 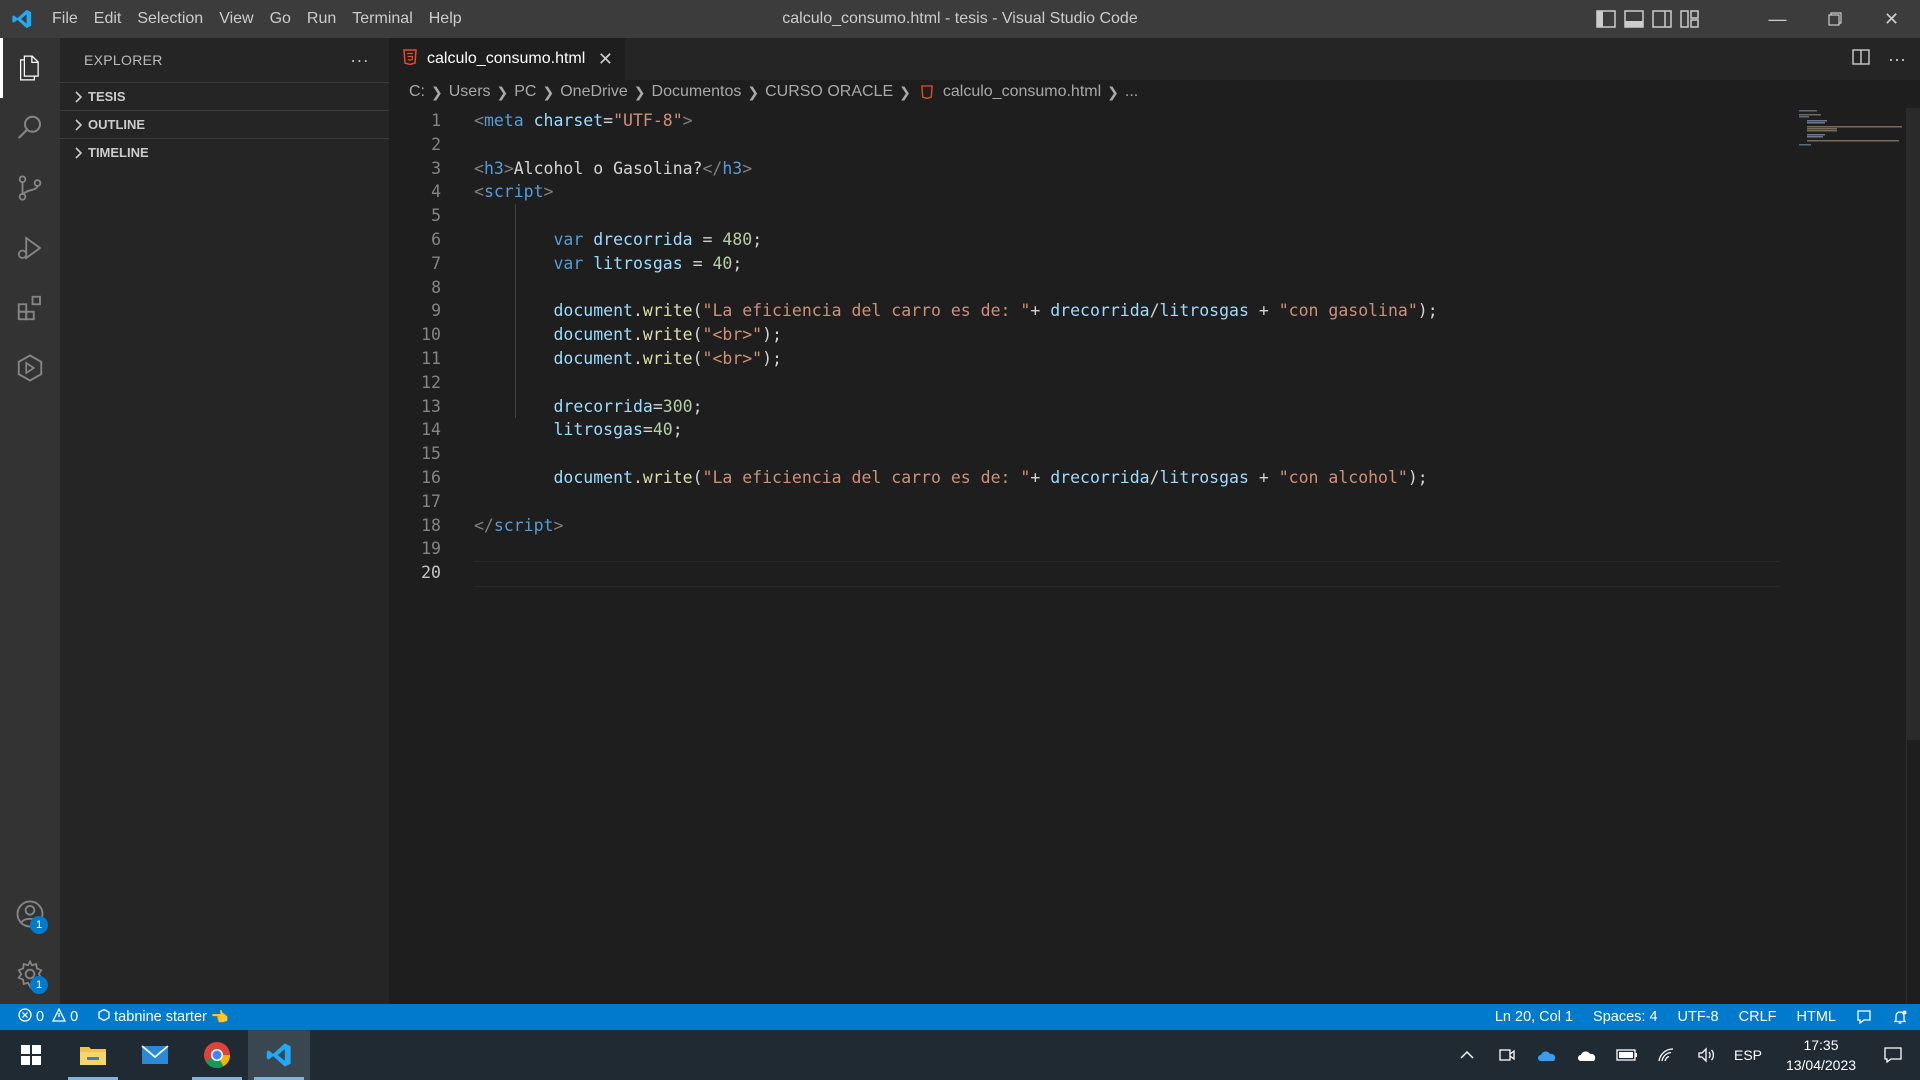 What do you see at coordinates (1861, 59) in the screenshot?
I see `split-editor-icon` at bounding box center [1861, 59].